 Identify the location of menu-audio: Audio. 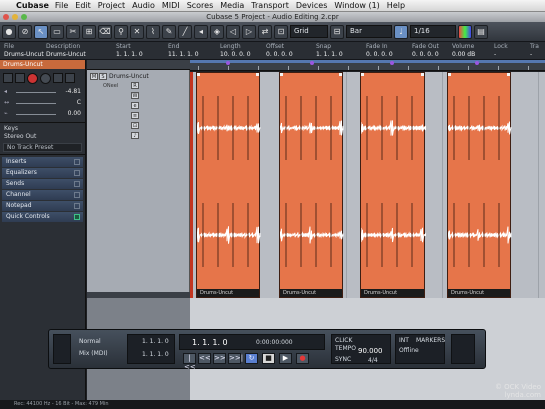
(143, 5).